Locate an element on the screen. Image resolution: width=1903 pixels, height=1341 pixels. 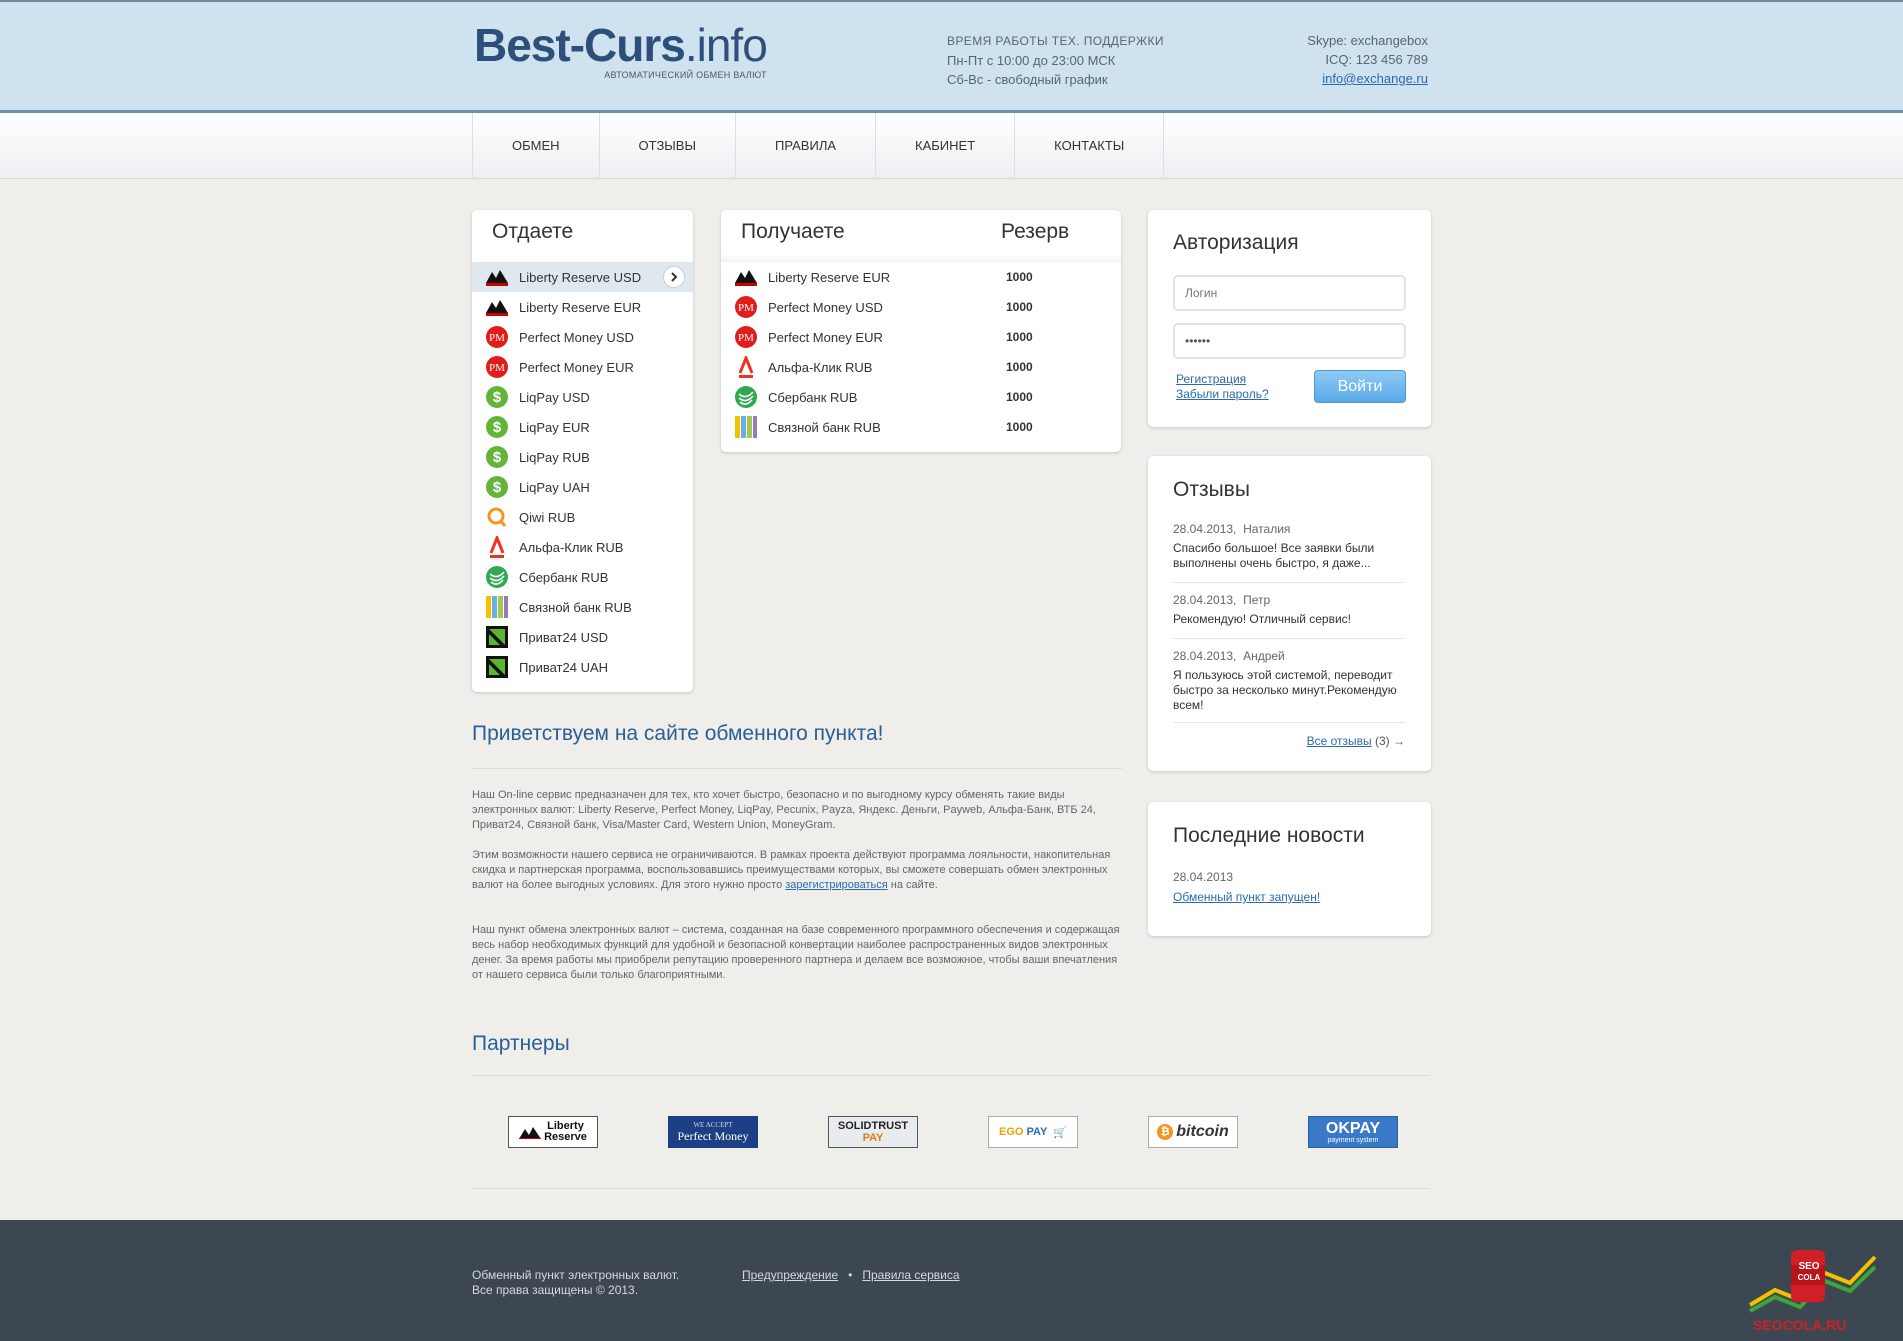
login-button: Войти is located at coordinates (1360, 386).